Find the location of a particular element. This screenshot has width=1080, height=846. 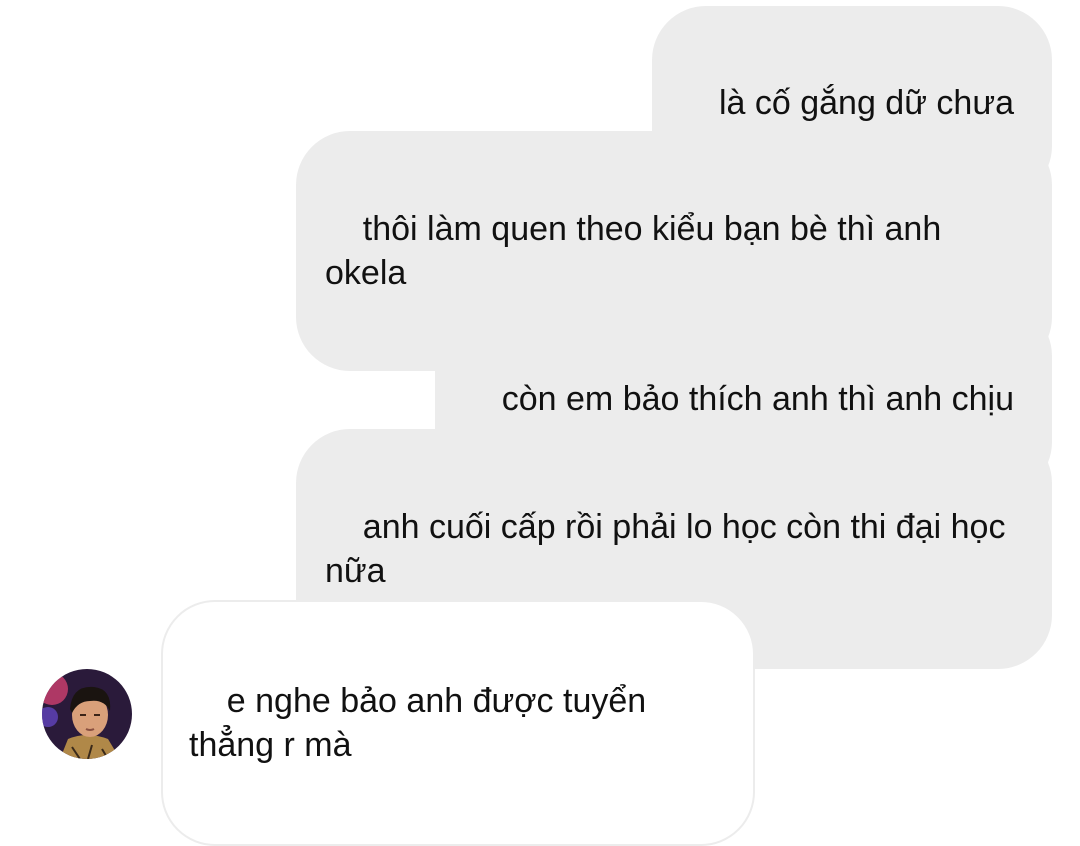

message-text: còn em bảo thích anh thì anh chịu is located at coordinates (757, 399).